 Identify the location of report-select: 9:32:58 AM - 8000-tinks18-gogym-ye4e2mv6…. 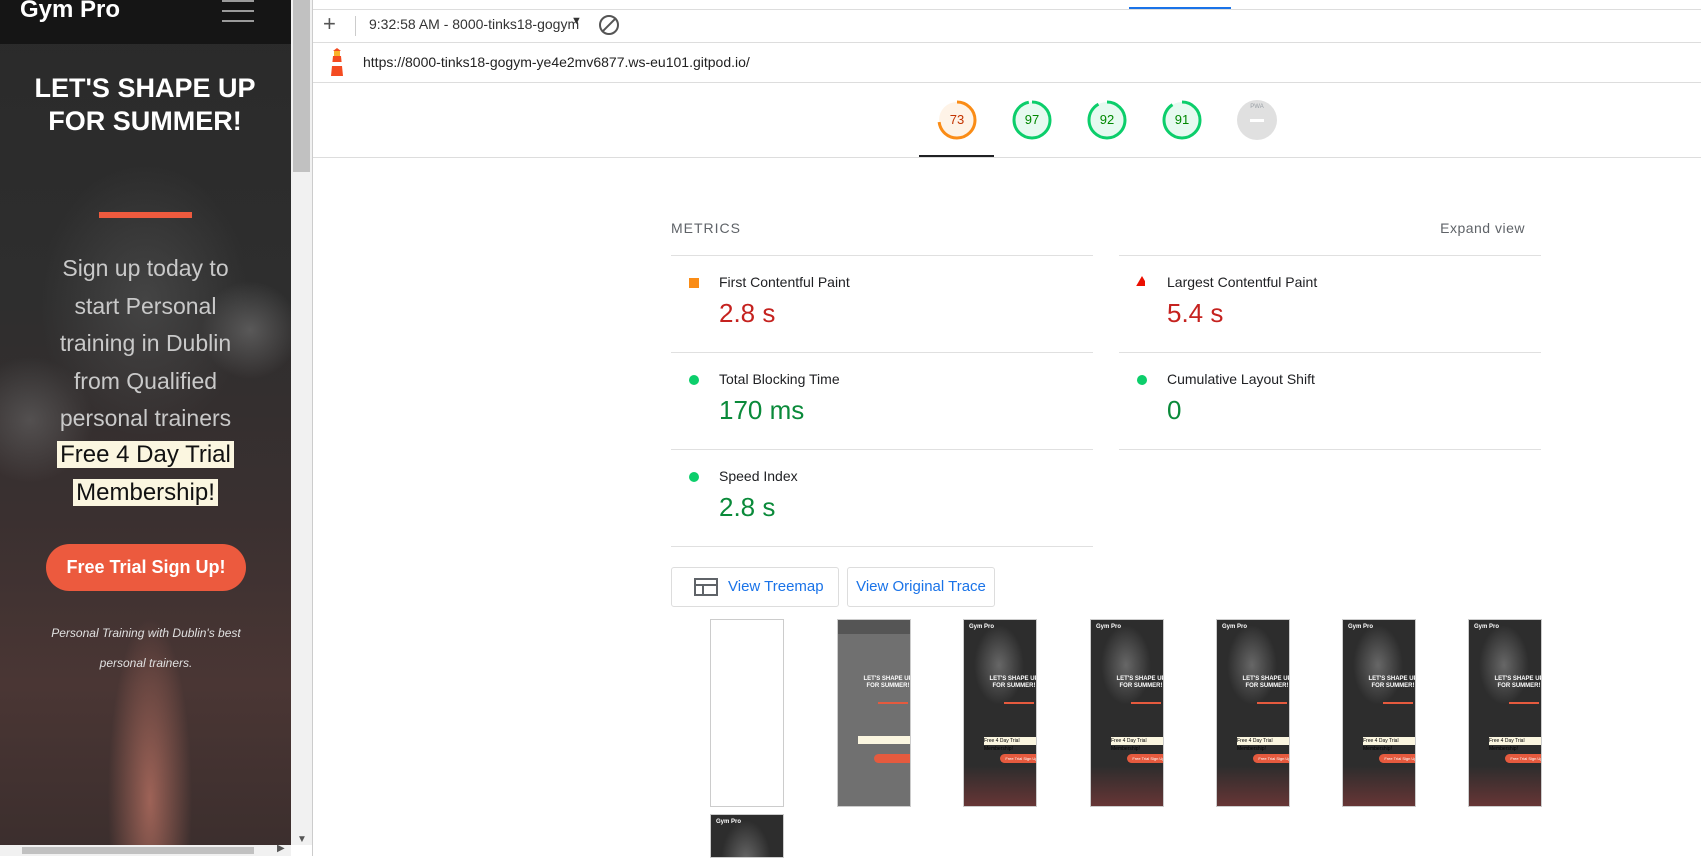
(474, 24).